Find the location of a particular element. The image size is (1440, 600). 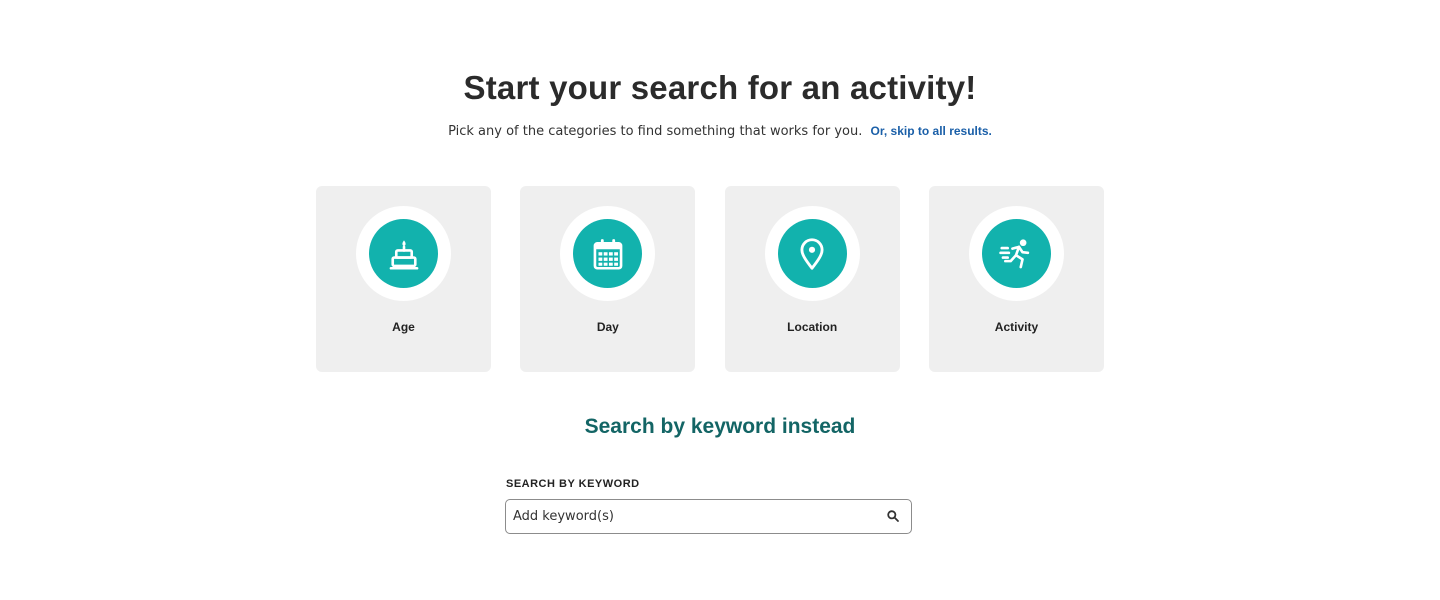

calendar-icon is located at coordinates (608, 254).